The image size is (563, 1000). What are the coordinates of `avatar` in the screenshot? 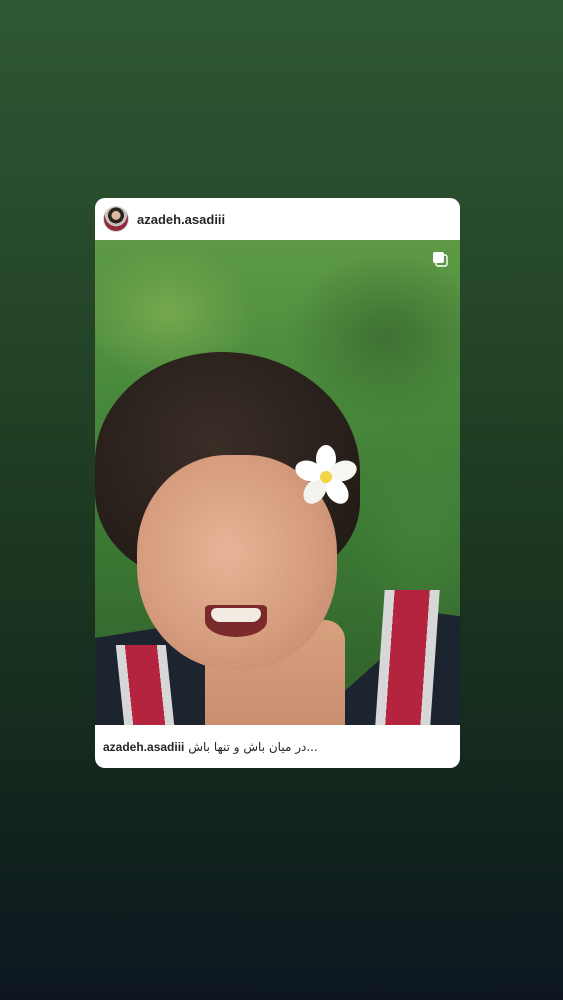 It's located at (116, 219).